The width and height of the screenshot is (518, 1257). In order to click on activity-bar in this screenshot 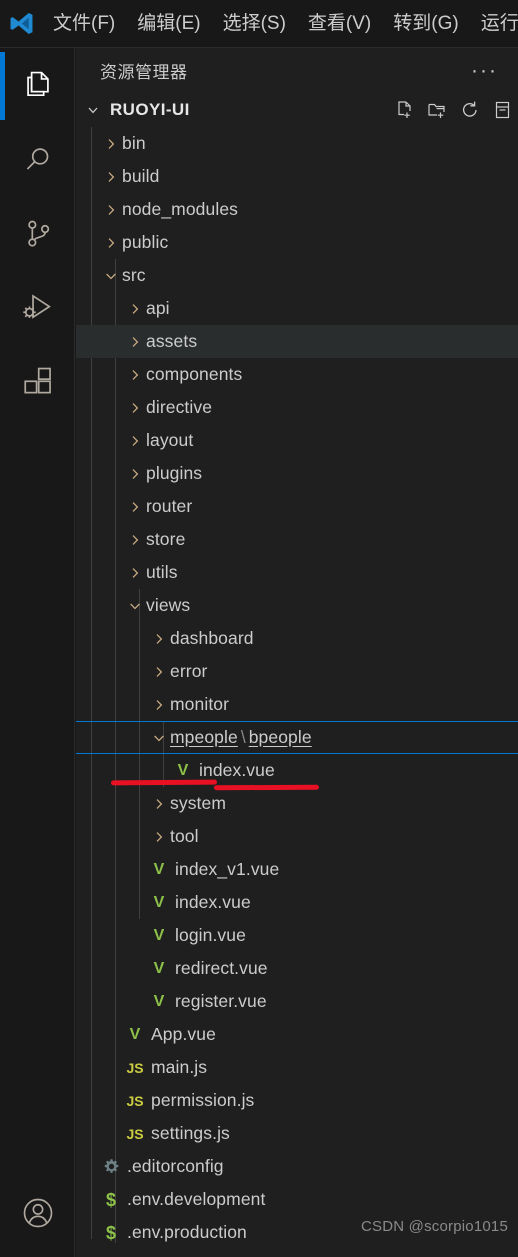, I will do `click(37, 652)`.